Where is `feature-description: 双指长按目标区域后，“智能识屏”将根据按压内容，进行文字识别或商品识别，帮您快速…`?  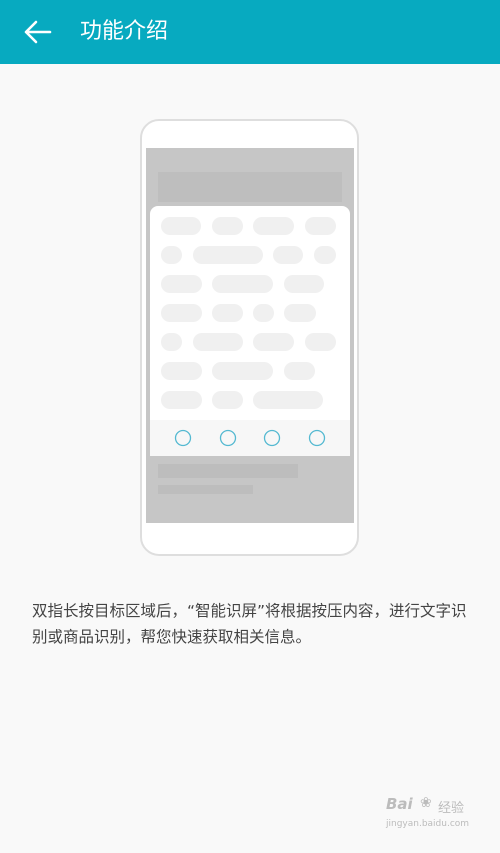 feature-description: 双指长按目标区域后，“智能识屏”将根据按压内容，进行文字识别或商品识别，帮您快速… is located at coordinates (249, 624).